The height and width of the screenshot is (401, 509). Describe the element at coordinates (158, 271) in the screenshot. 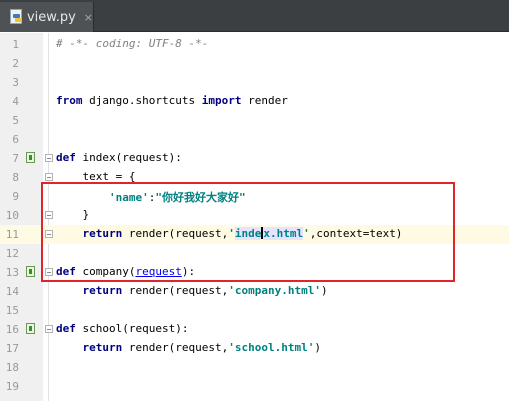

I see `parameter-link: request` at that location.